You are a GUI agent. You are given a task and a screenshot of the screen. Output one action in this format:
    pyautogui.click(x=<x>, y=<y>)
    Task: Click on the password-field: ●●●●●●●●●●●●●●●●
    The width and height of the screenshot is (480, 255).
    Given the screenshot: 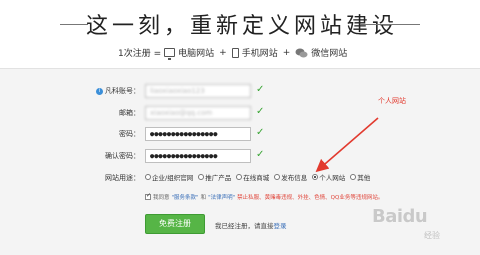 What is the action you would take?
    pyautogui.click(x=198, y=134)
    